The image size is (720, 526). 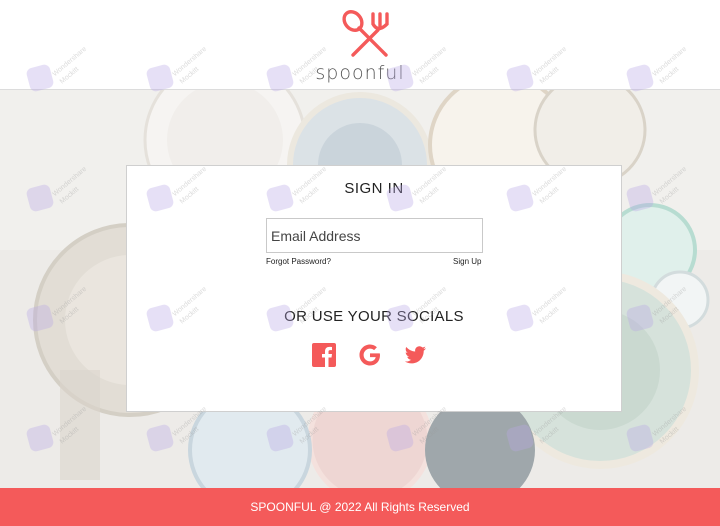 I want to click on forgot-password-link: Forgot Password?, so click(x=298, y=261).